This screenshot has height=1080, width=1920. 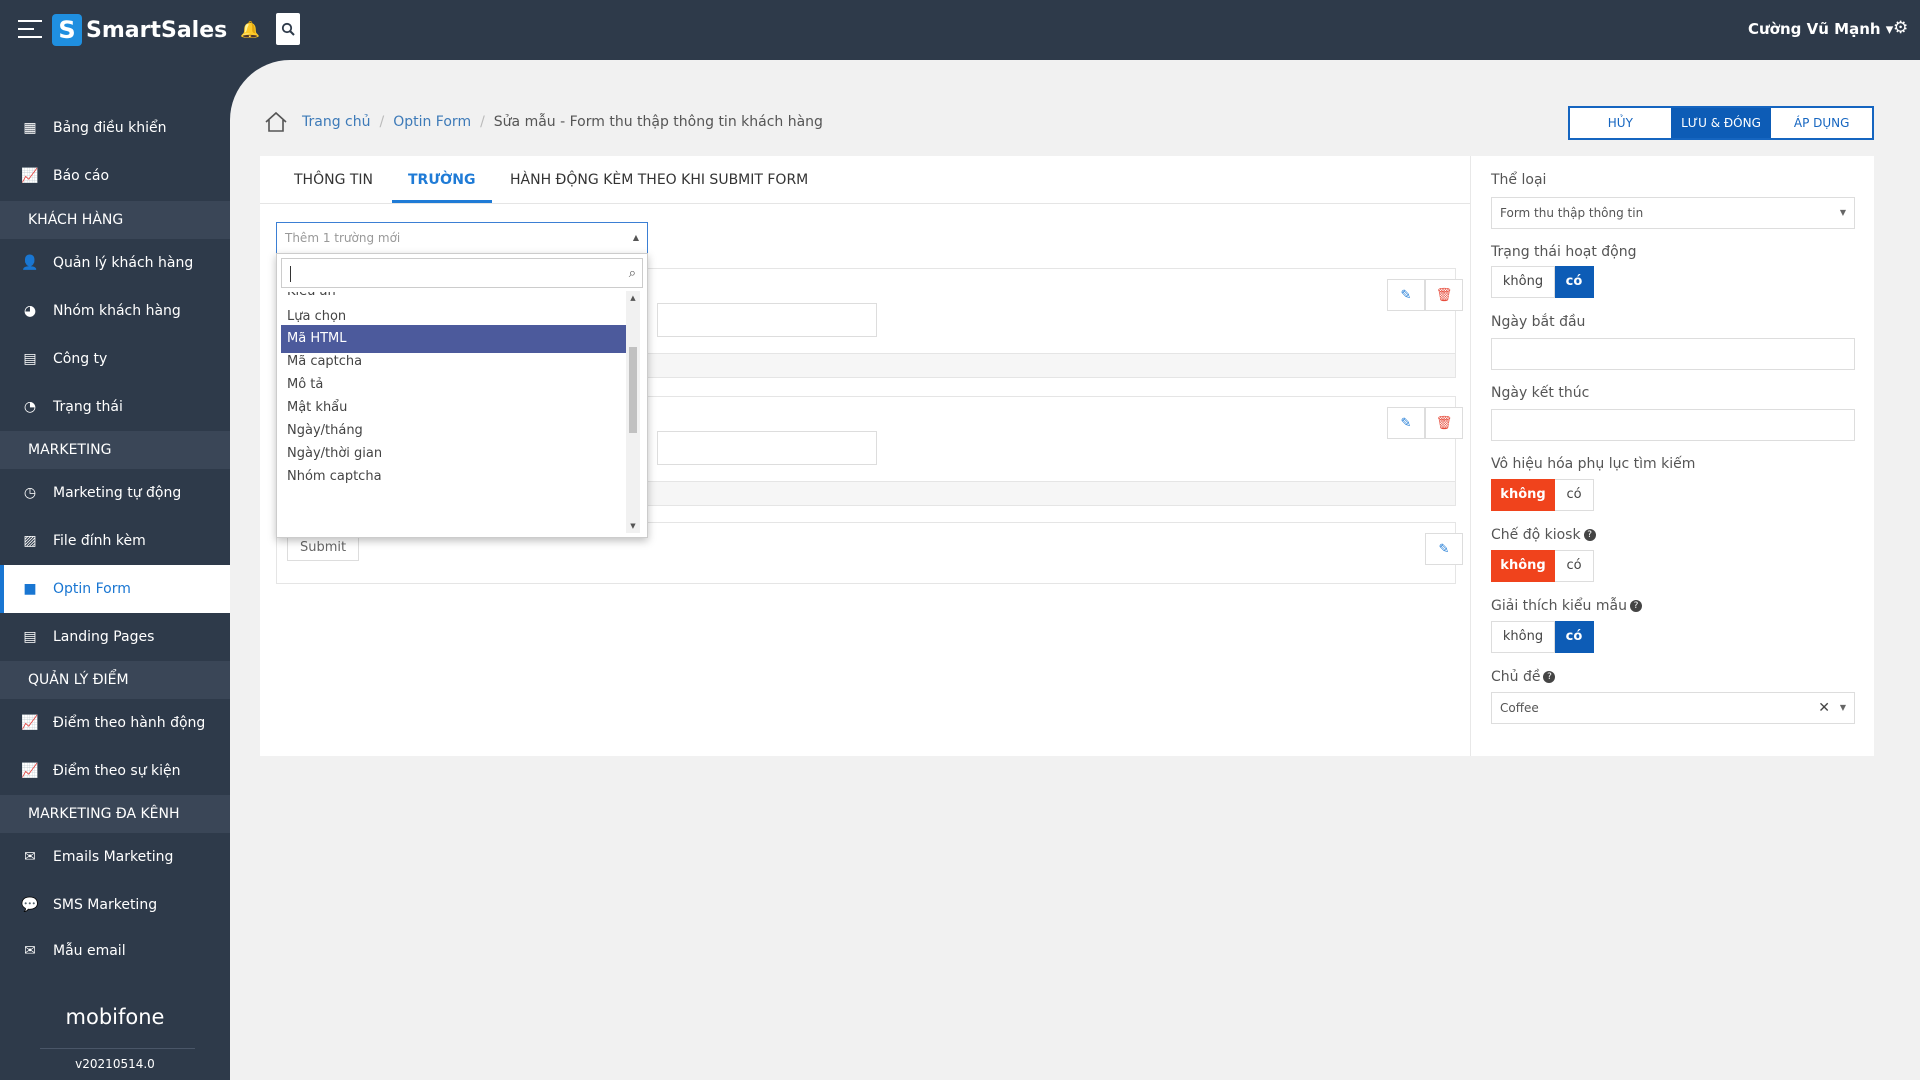 I want to click on scroll-thumb, so click(x=633, y=390).